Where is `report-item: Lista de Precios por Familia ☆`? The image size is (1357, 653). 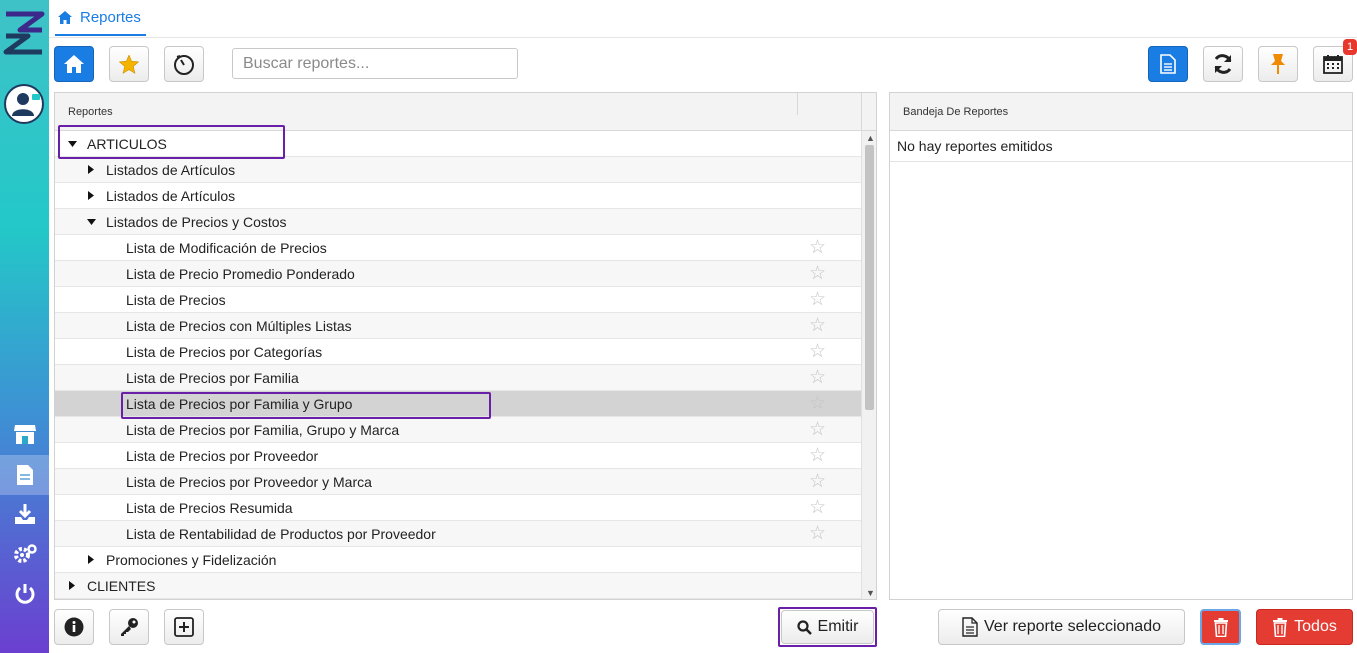
report-item: Lista de Precios por Familia ☆ is located at coordinates (458, 378).